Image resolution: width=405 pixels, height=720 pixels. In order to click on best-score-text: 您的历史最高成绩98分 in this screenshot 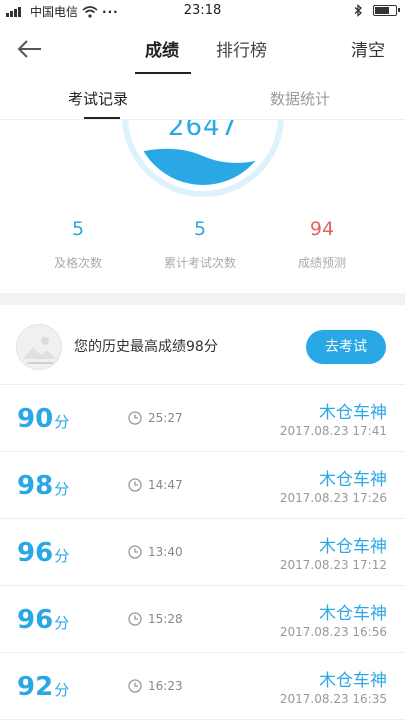, I will do `click(146, 347)`.